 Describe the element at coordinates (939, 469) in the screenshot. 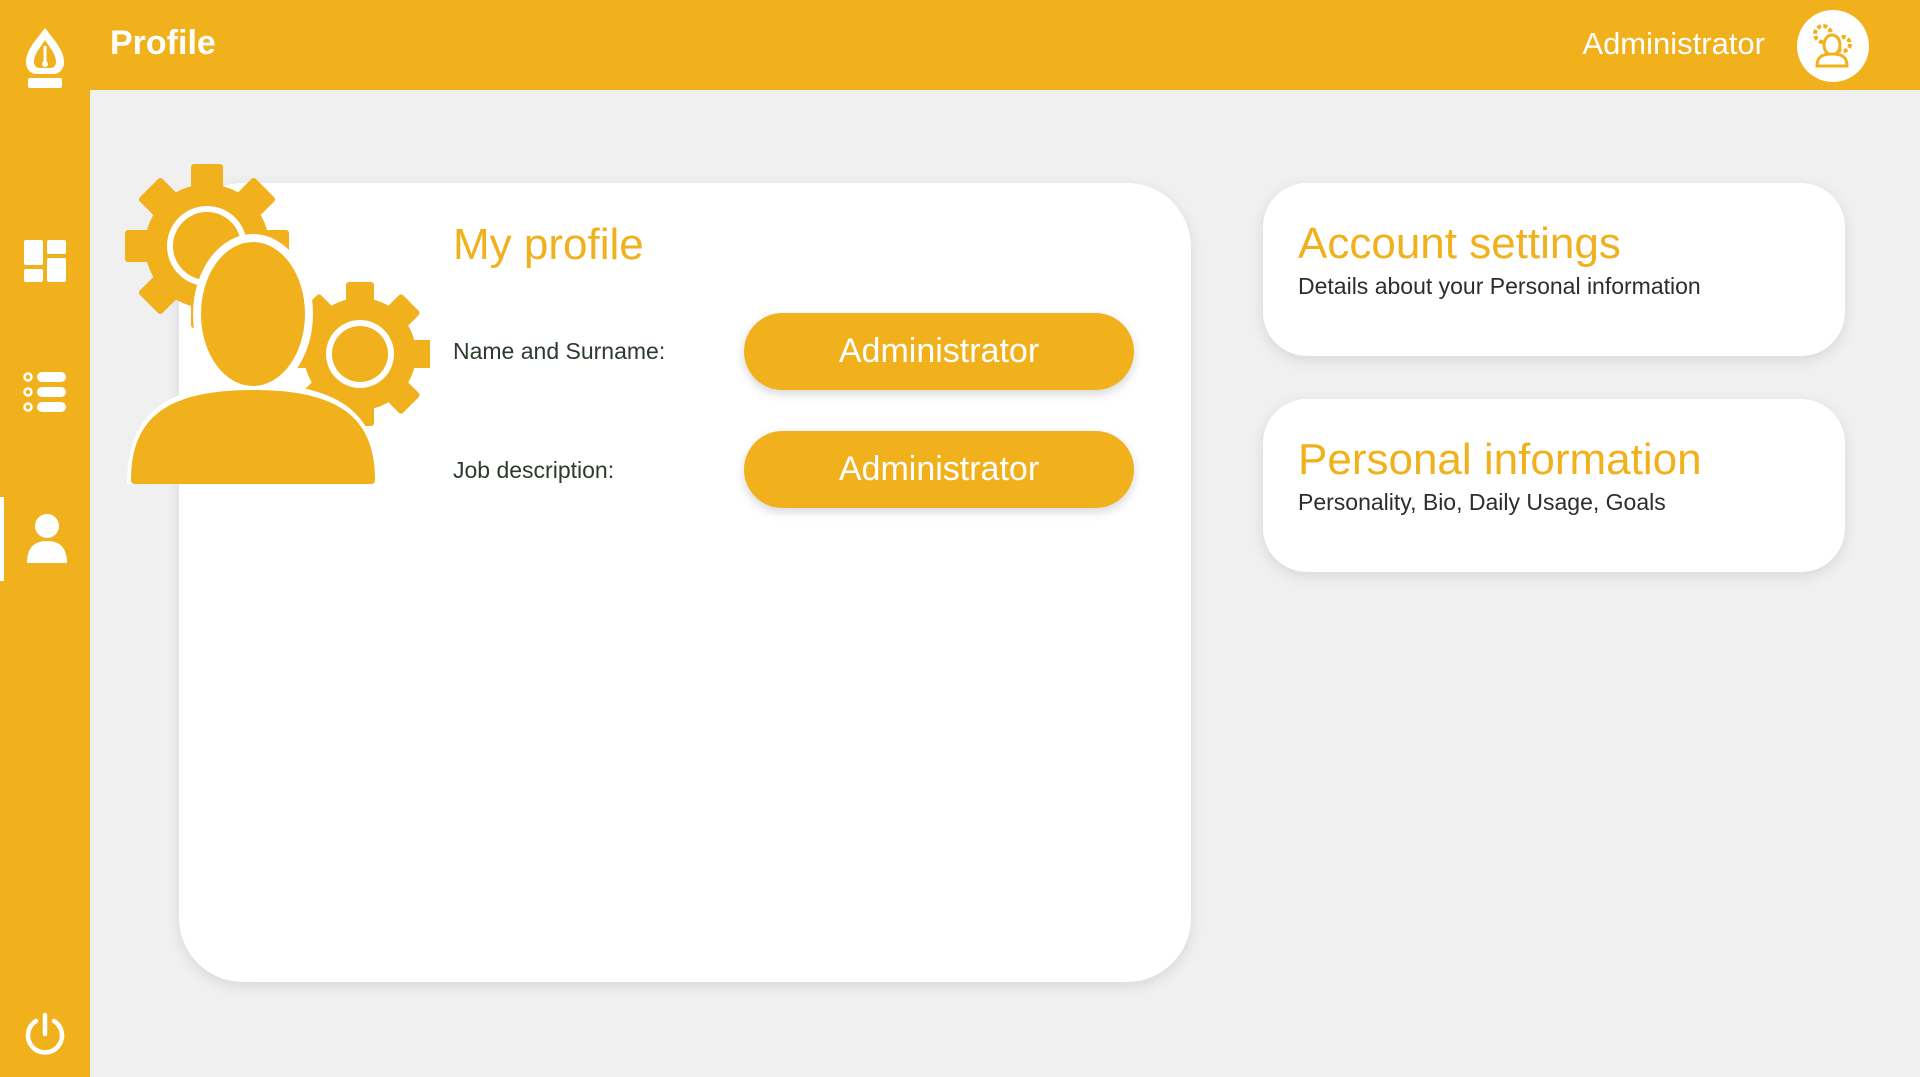

I see `job-description-value: Administrator` at that location.